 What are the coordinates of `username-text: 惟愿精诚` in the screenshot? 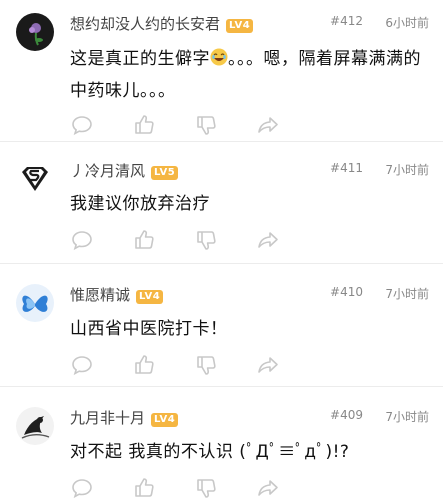 It's located at (100, 295).